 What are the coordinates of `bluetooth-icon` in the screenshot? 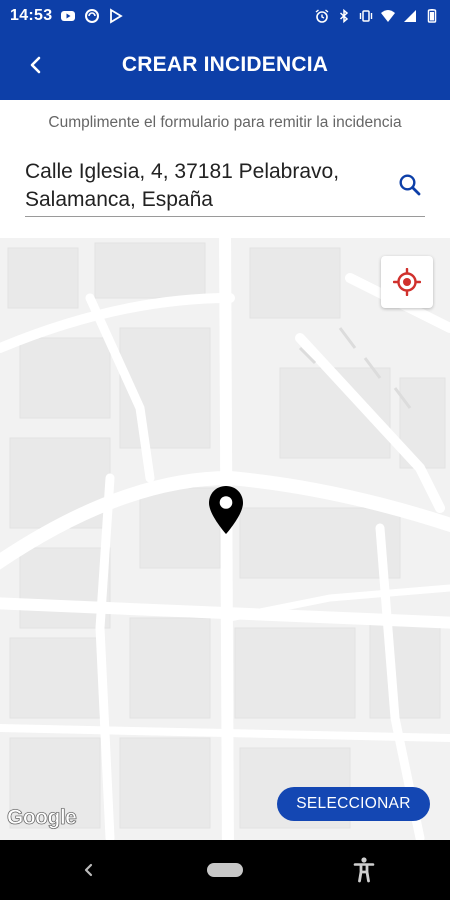 It's located at (344, 15).